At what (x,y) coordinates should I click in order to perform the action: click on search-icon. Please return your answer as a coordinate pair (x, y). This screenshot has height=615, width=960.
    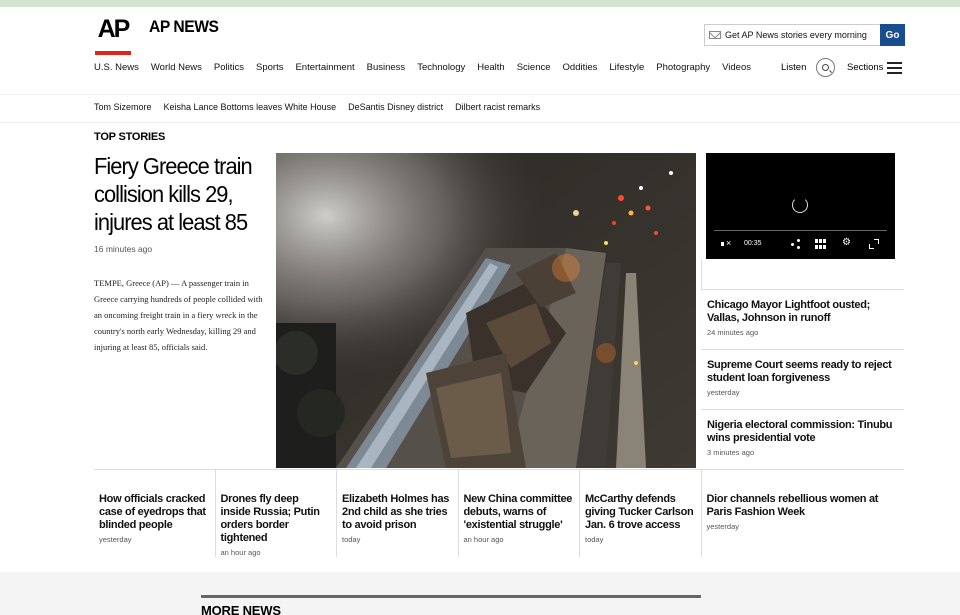
    Looking at the image, I should click on (825, 67).